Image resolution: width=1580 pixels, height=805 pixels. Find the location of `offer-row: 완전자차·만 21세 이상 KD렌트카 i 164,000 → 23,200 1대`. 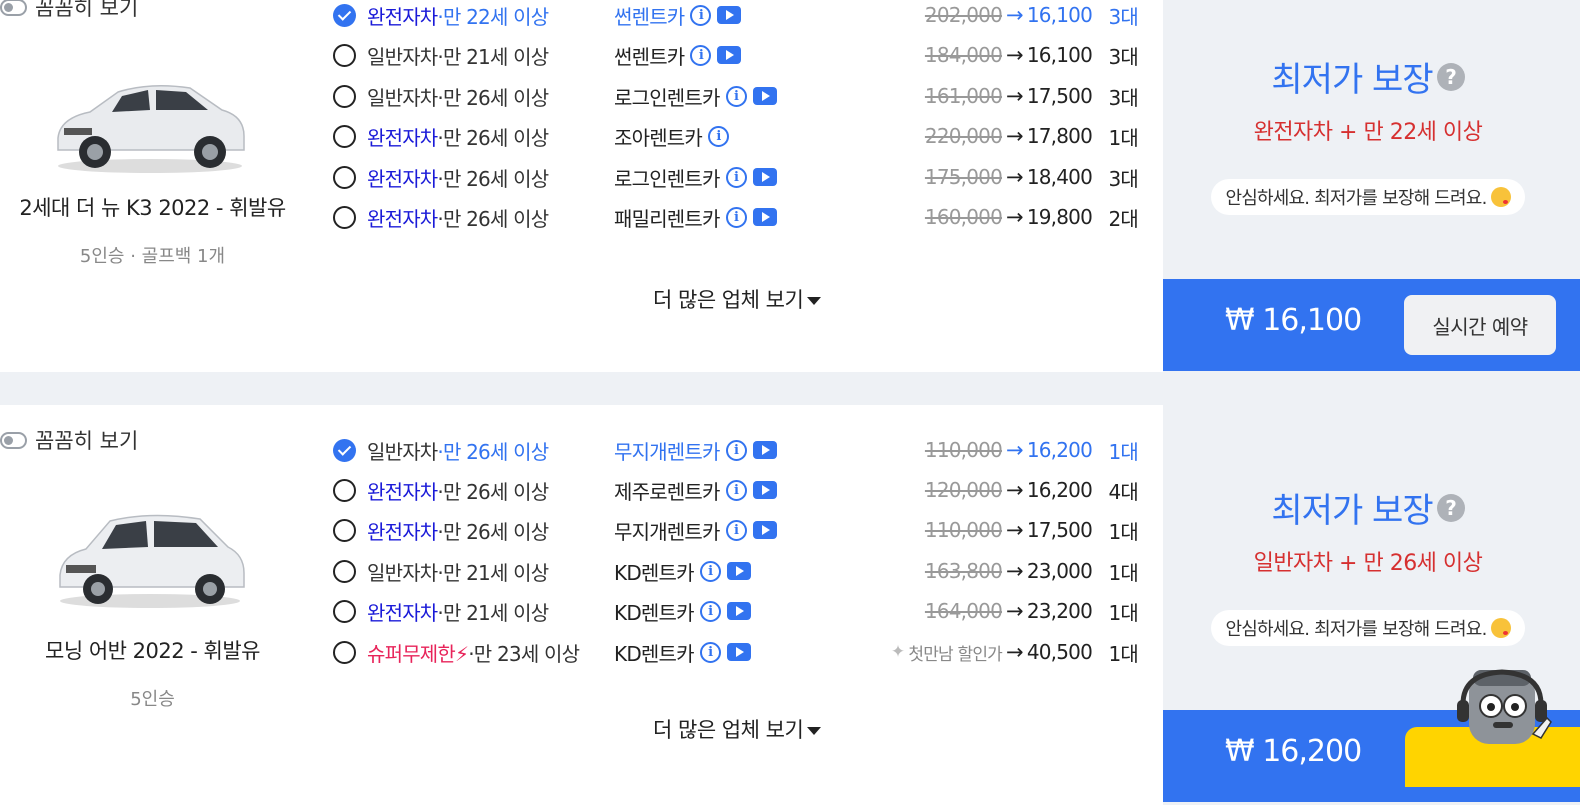

offer-row: 완전자차·만 21세 이상 KD렌트카 i 164,000 → 23,200 1대 is located at coordinates (738, 611).